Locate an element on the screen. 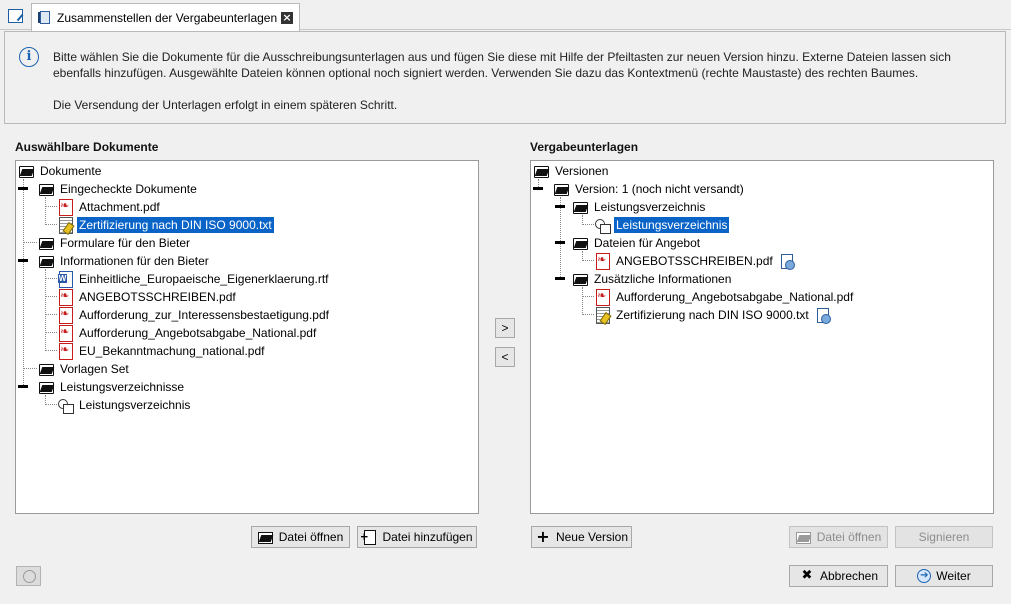 This screenshot has height=604, width=1011. new-version-button: + Neue Version is located at coordinates (581, 537).